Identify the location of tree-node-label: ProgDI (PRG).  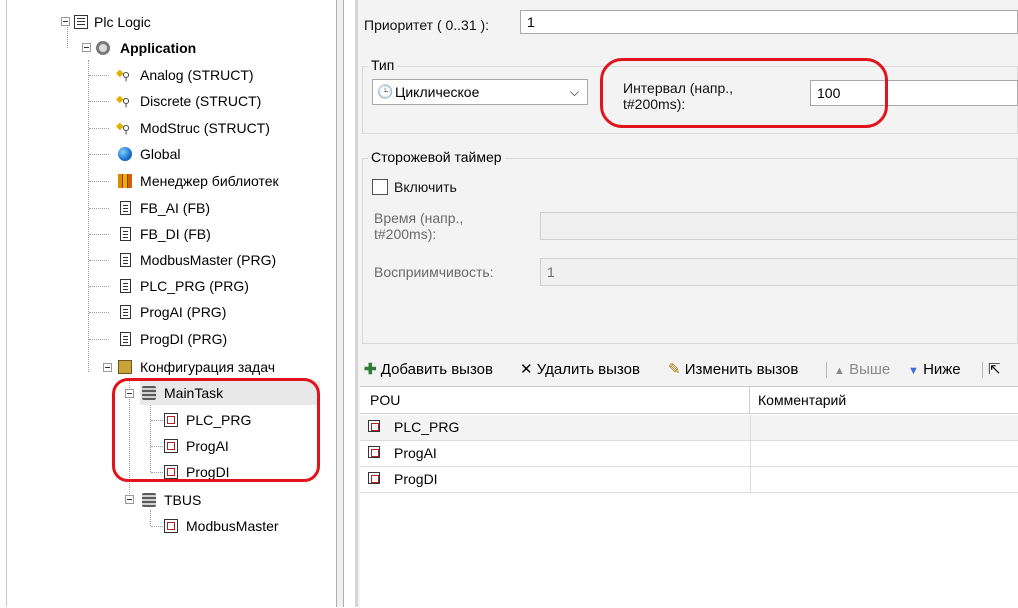
(184, 339).